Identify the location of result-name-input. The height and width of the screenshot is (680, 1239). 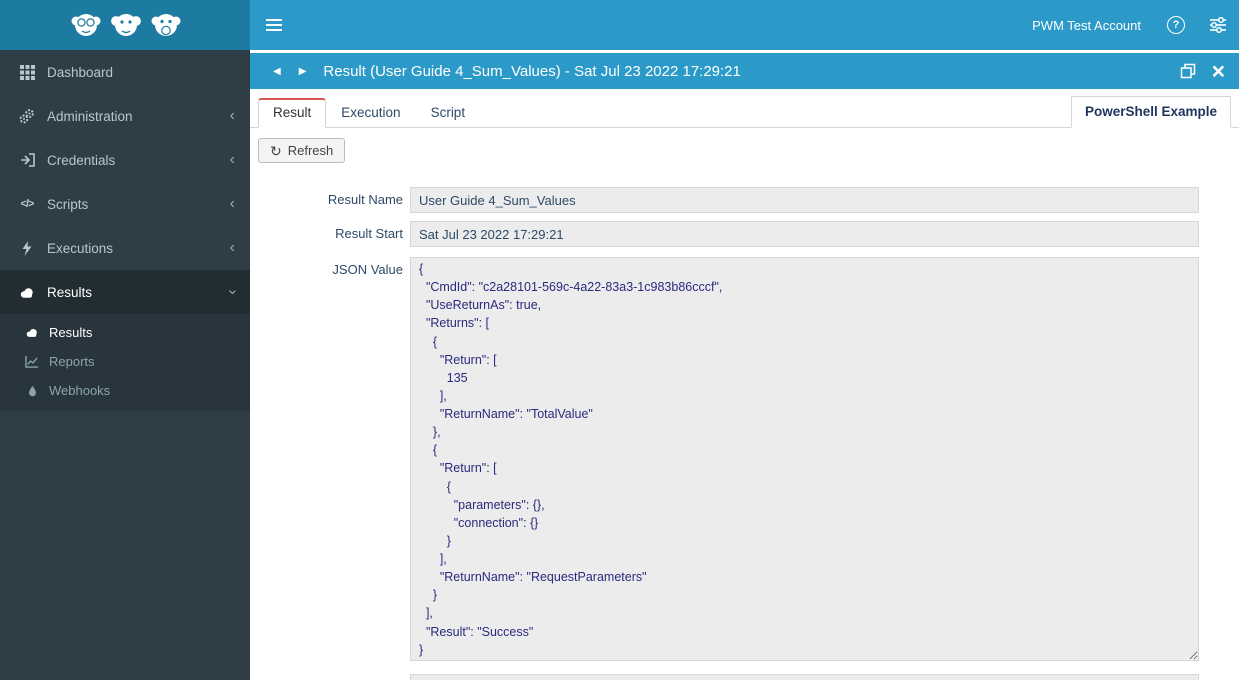
(804, 200).